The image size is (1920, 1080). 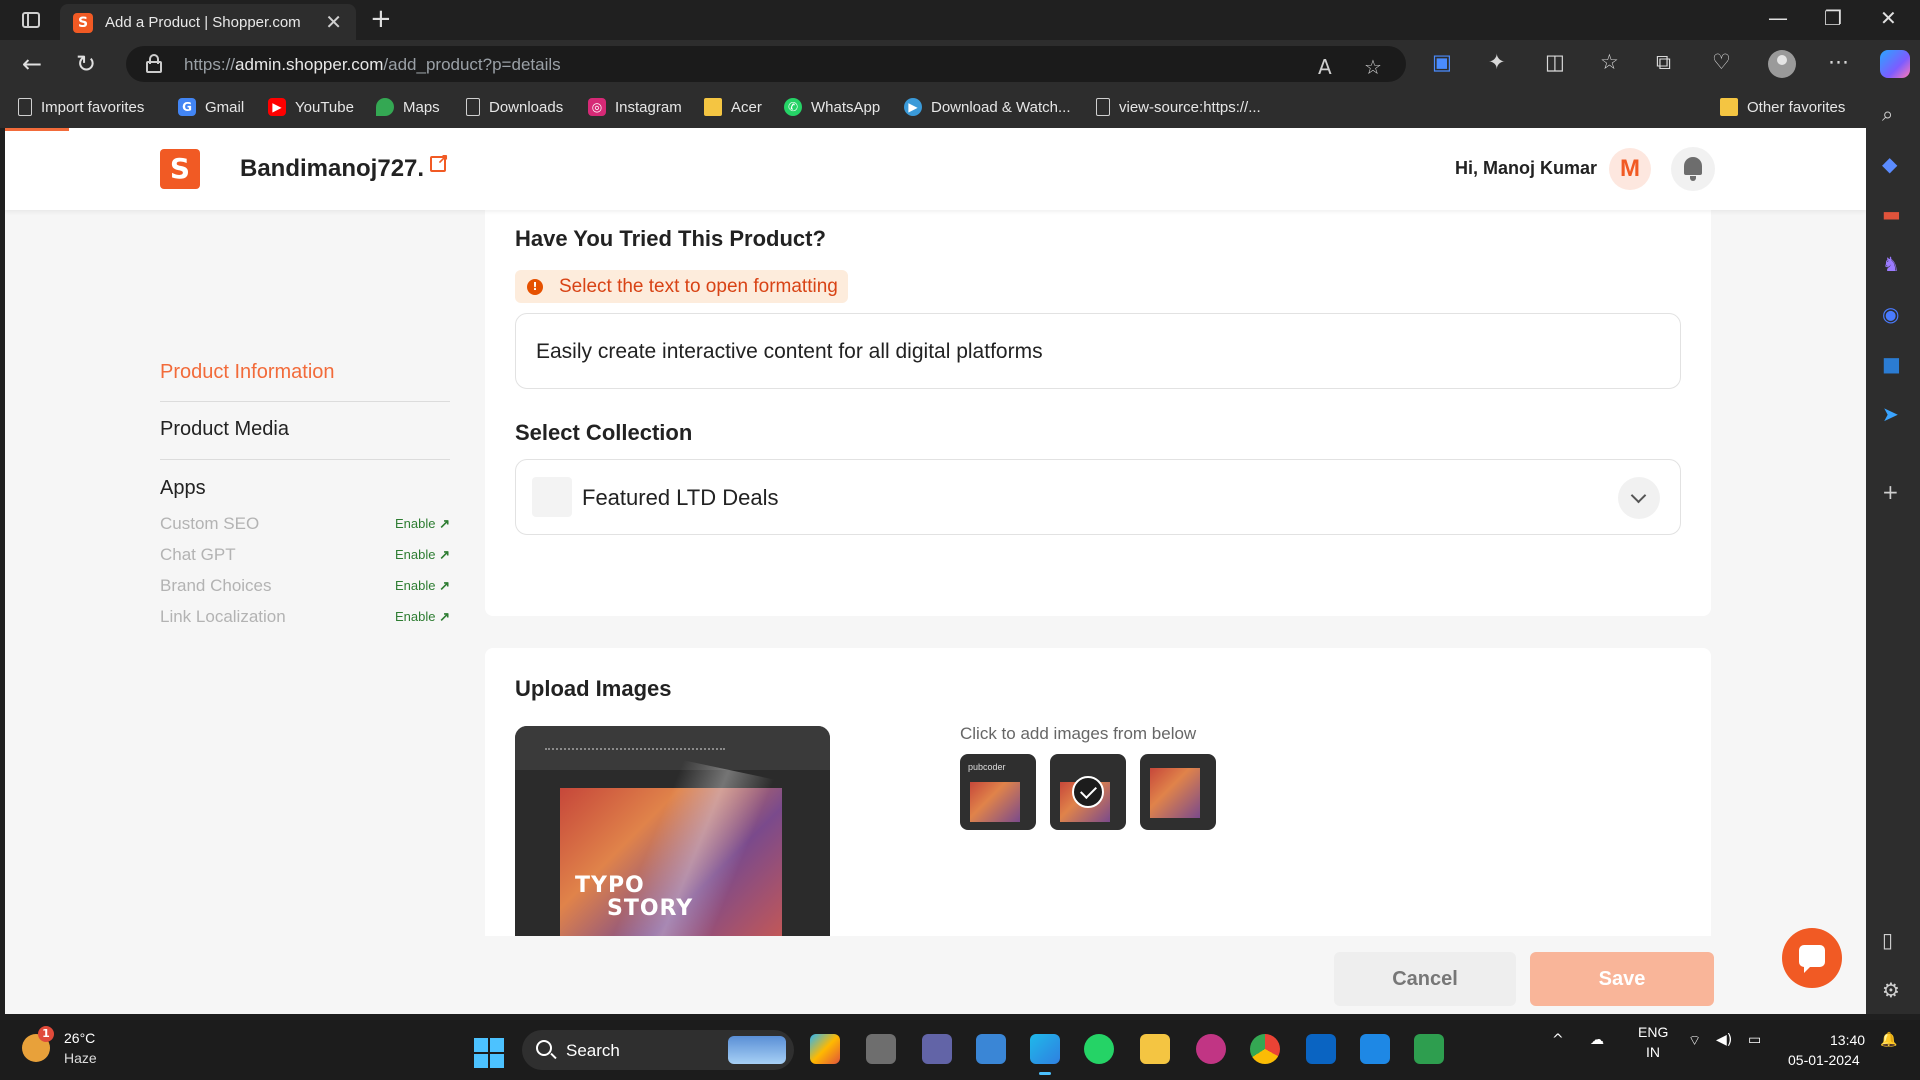 What do you see at coordinates (1891, 264) in the screenshot?
I see `games-icon: ♞` at bounding box center [1891, 264].